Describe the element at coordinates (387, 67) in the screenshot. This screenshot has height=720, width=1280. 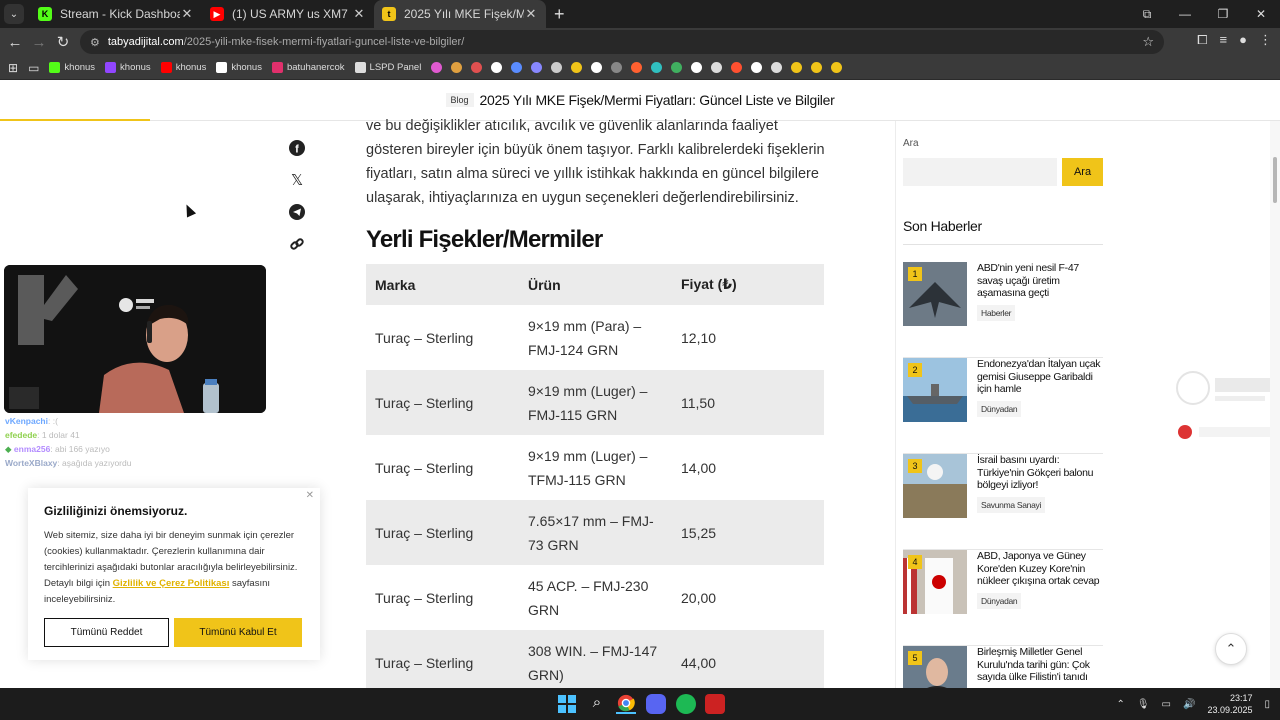
I see `bookmark-item: LSPD Panel` at that location.